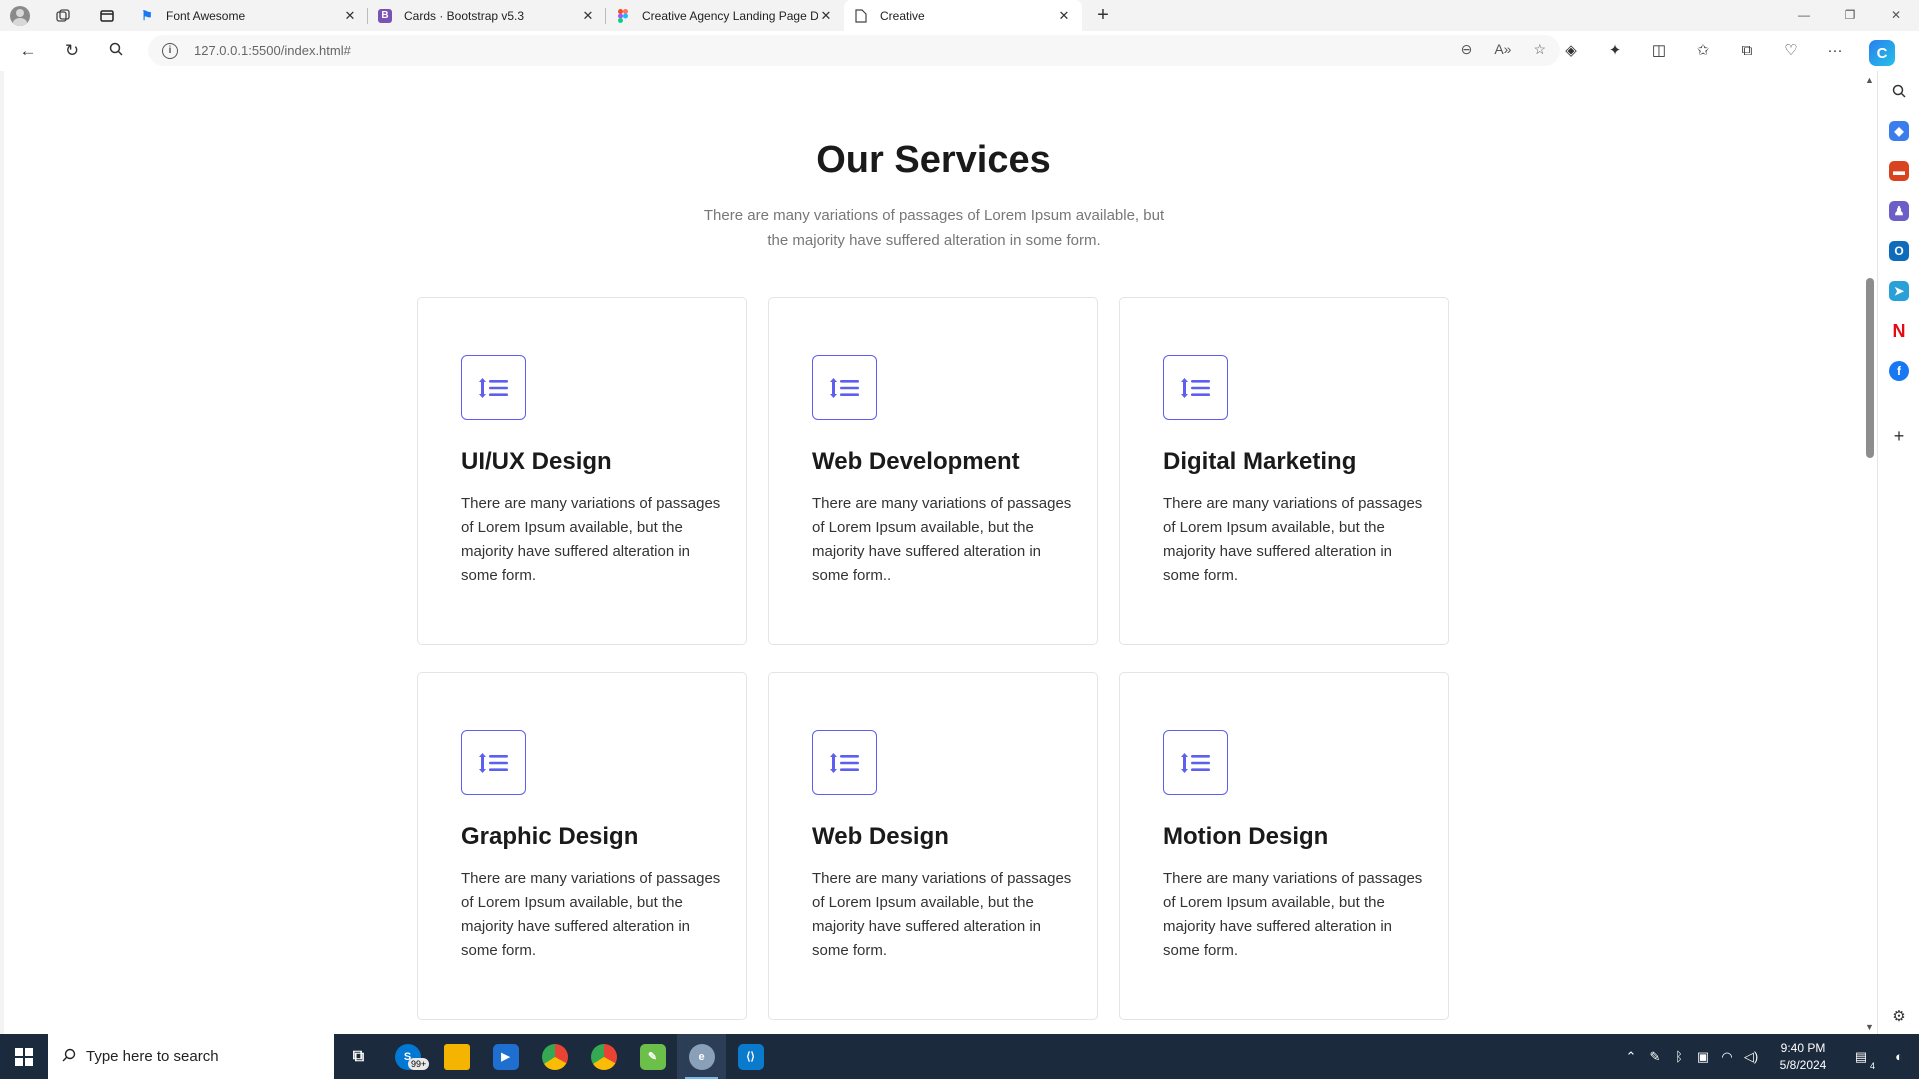 This screenshot has height=1079, width=1919. I want to click on new-tab-button: +, so click(1103, 15).